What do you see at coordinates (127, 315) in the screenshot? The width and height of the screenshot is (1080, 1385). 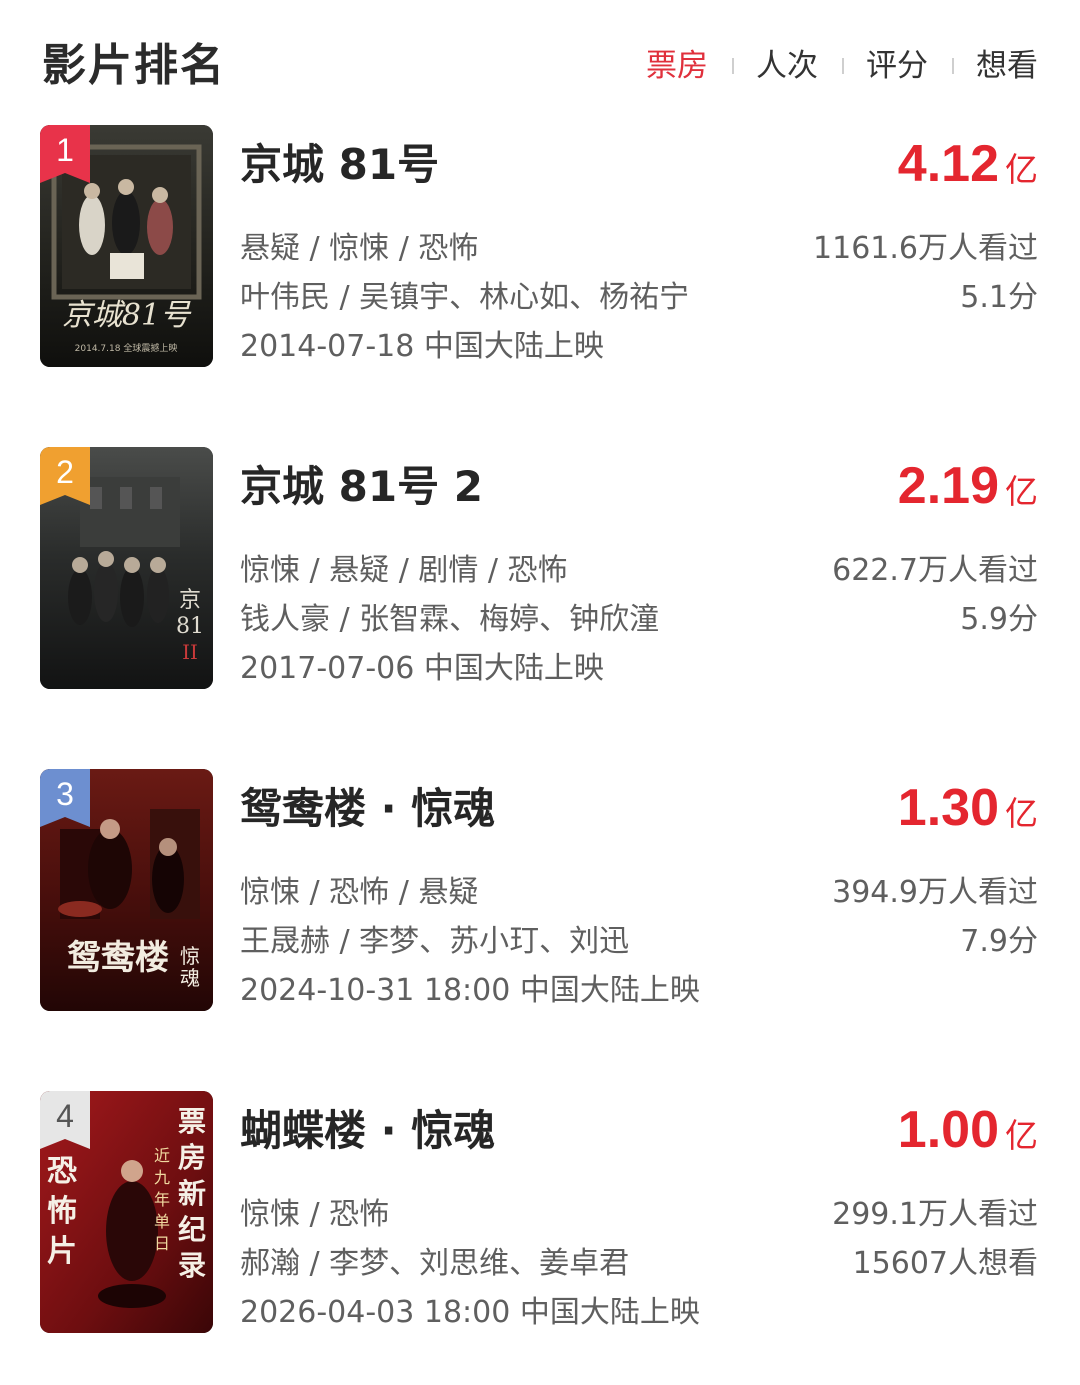 I see `svg-text: 京城81号` at bounding box center [127, 315].